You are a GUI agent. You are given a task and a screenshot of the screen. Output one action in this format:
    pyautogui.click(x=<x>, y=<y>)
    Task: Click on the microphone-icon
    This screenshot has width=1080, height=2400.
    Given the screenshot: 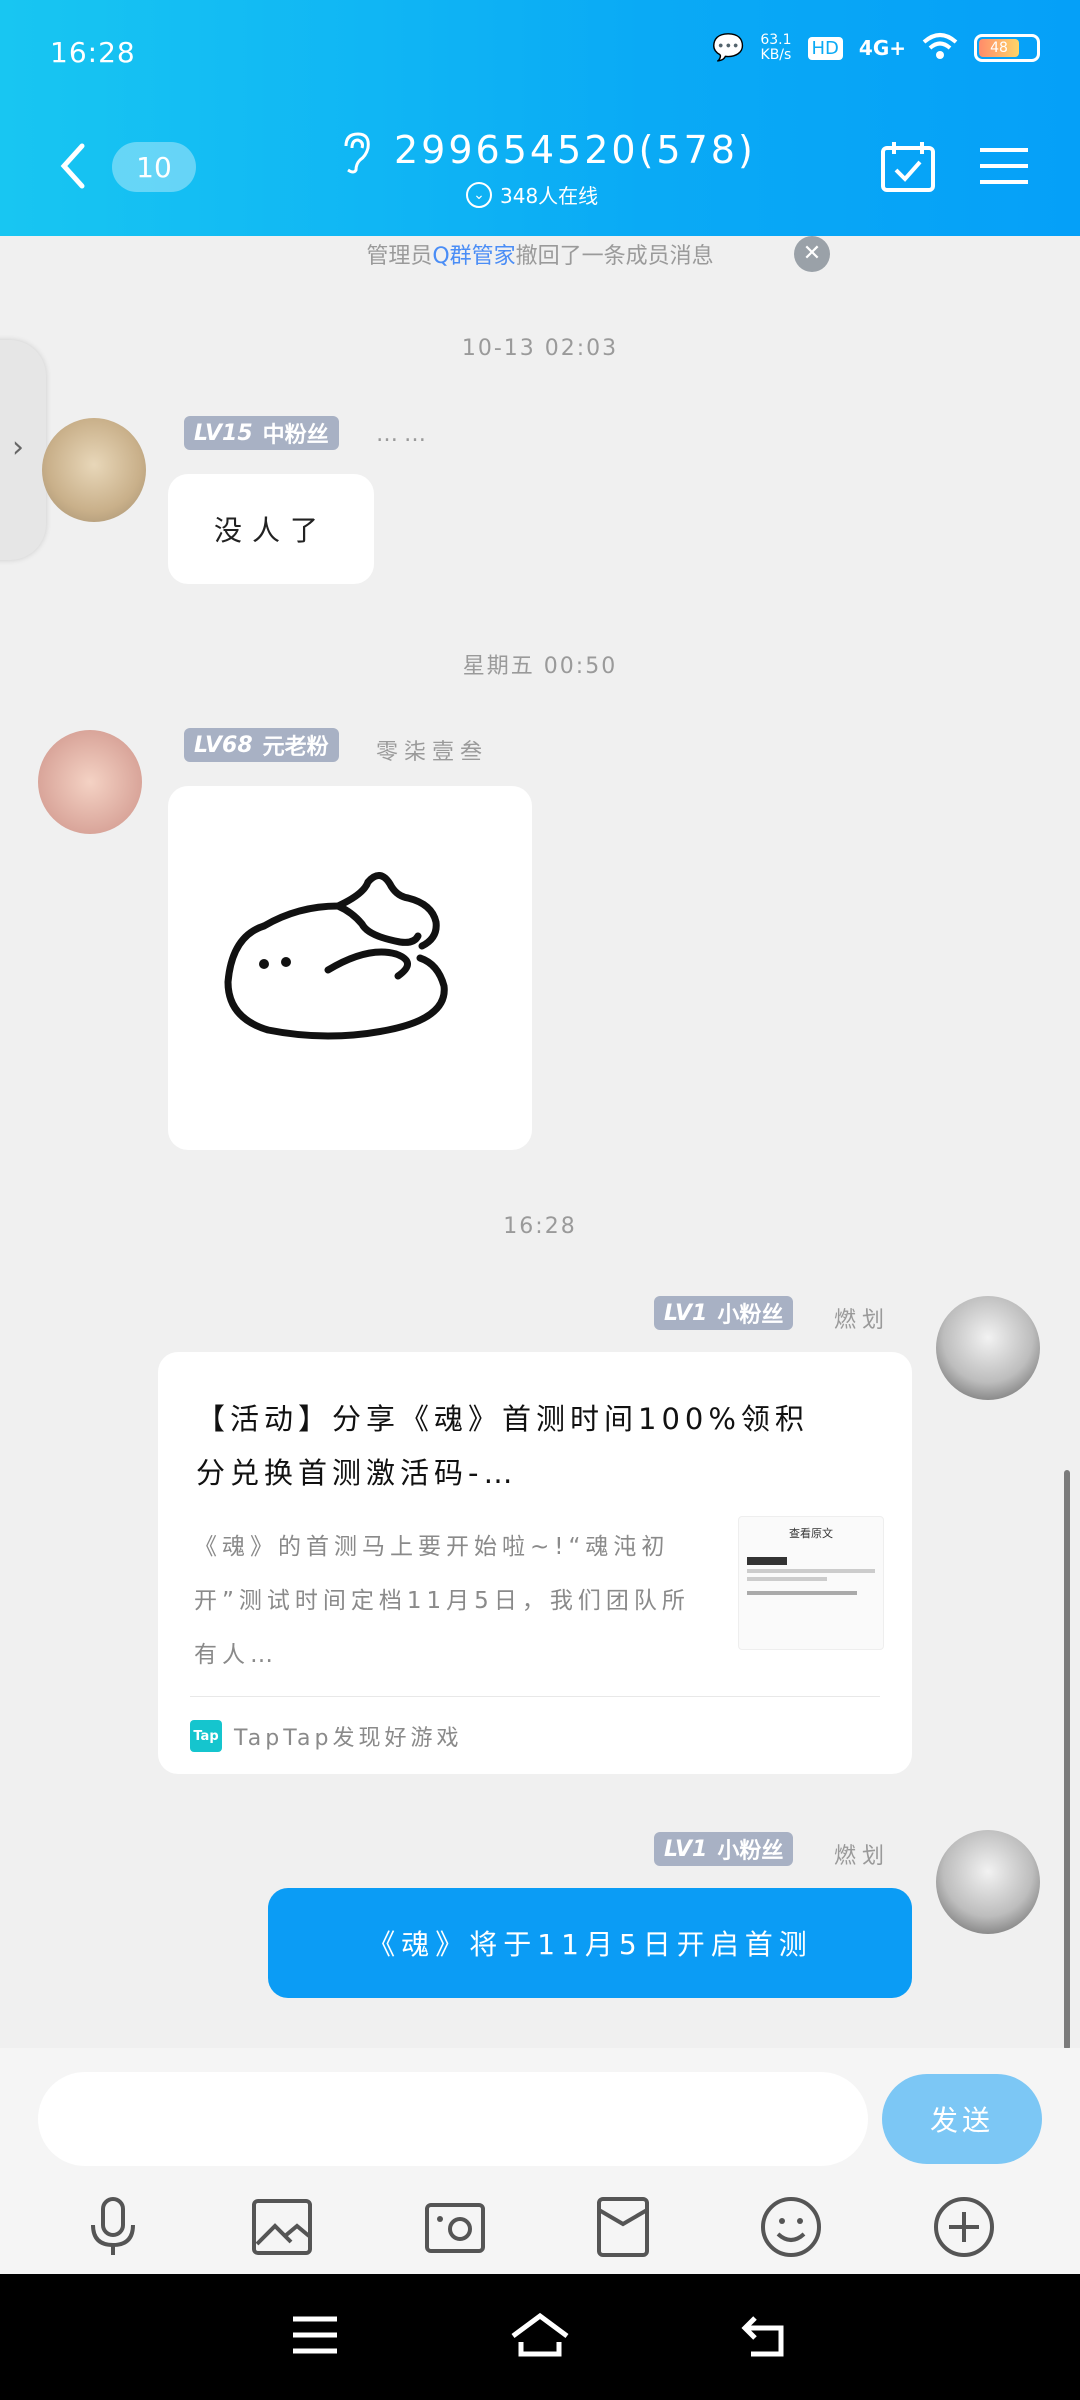 What is the action you would take?
    pyautogui.click(x=113, y=2229)
    